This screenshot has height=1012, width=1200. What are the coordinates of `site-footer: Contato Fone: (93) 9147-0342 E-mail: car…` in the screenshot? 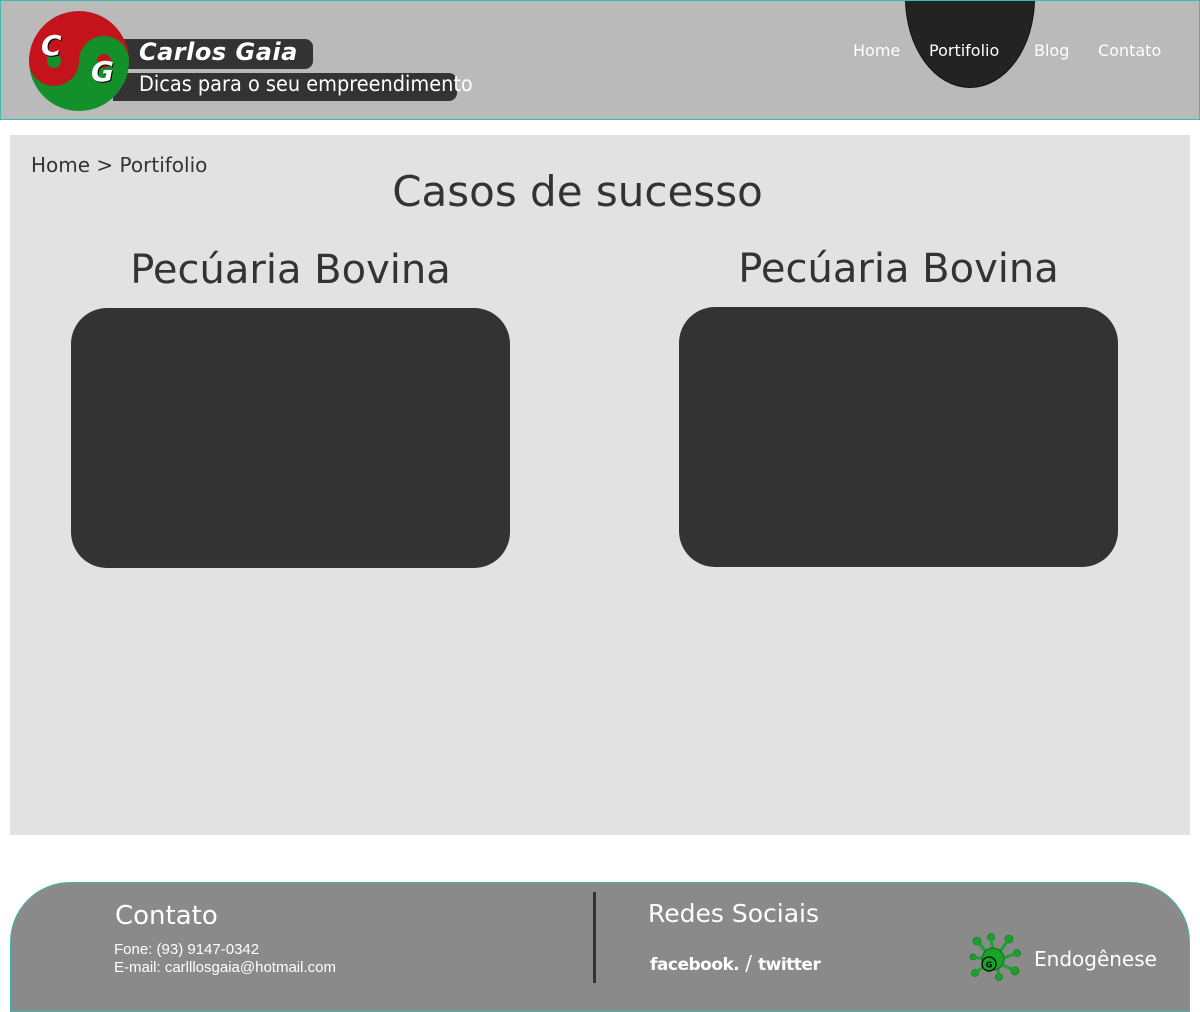 It's located at (600, 947).